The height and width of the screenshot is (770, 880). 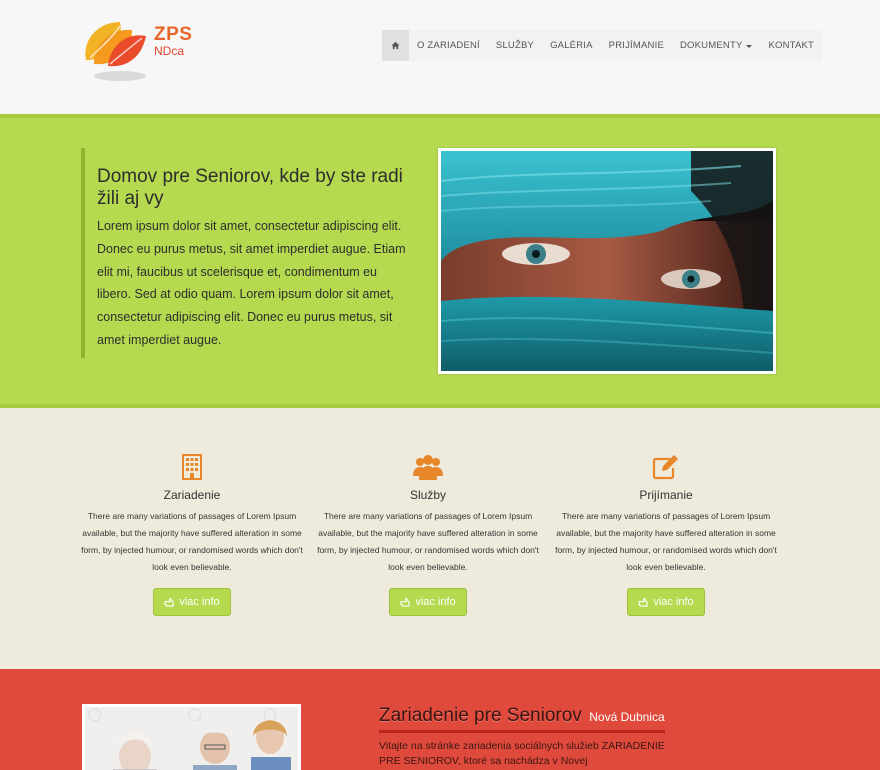 What do you see at coordinates (173, 34) in the screenshot?
I see `logo-zps: ZPS` at bounding box center [173, 34].